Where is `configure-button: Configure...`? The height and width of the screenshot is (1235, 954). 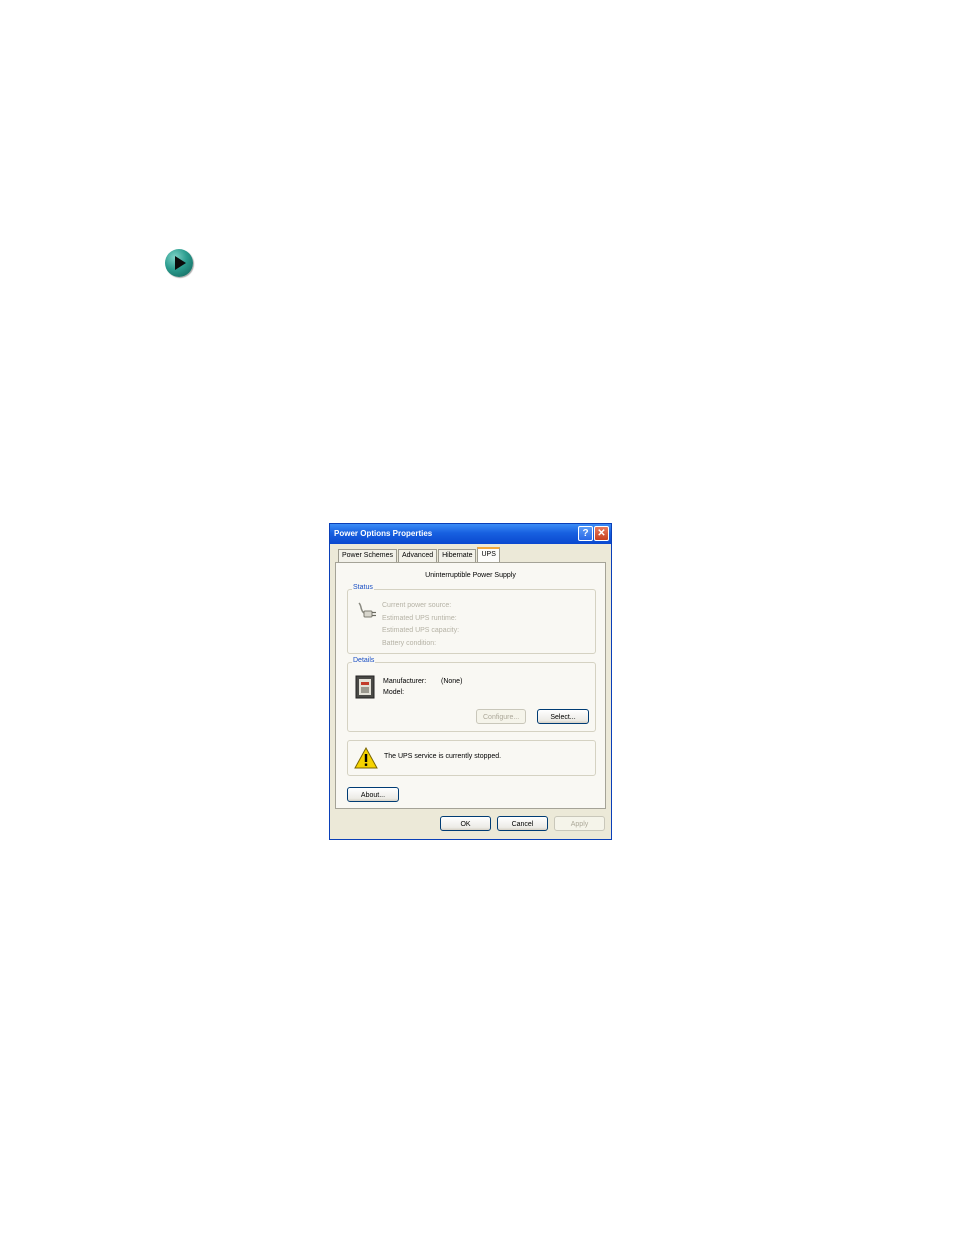
configure-button: Configure... is located at coordinates (501, 716).